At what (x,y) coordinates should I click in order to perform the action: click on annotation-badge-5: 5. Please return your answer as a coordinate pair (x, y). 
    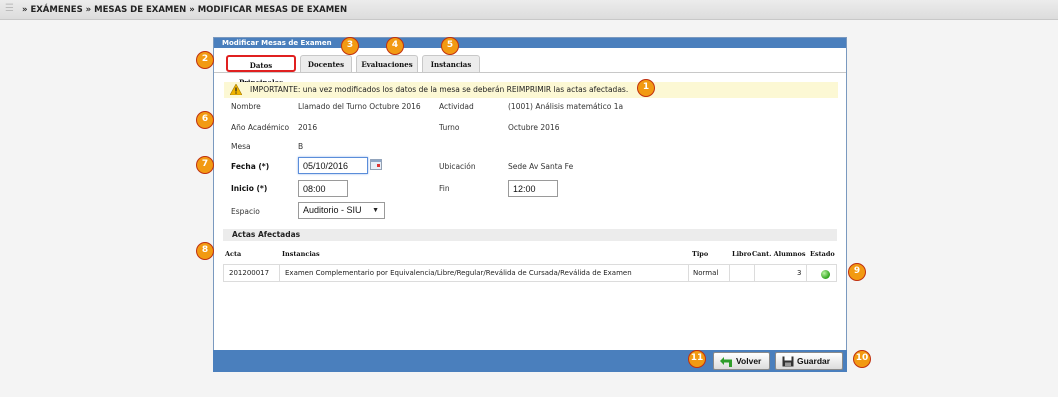
    Looking at the image, I should click on (450, 46).